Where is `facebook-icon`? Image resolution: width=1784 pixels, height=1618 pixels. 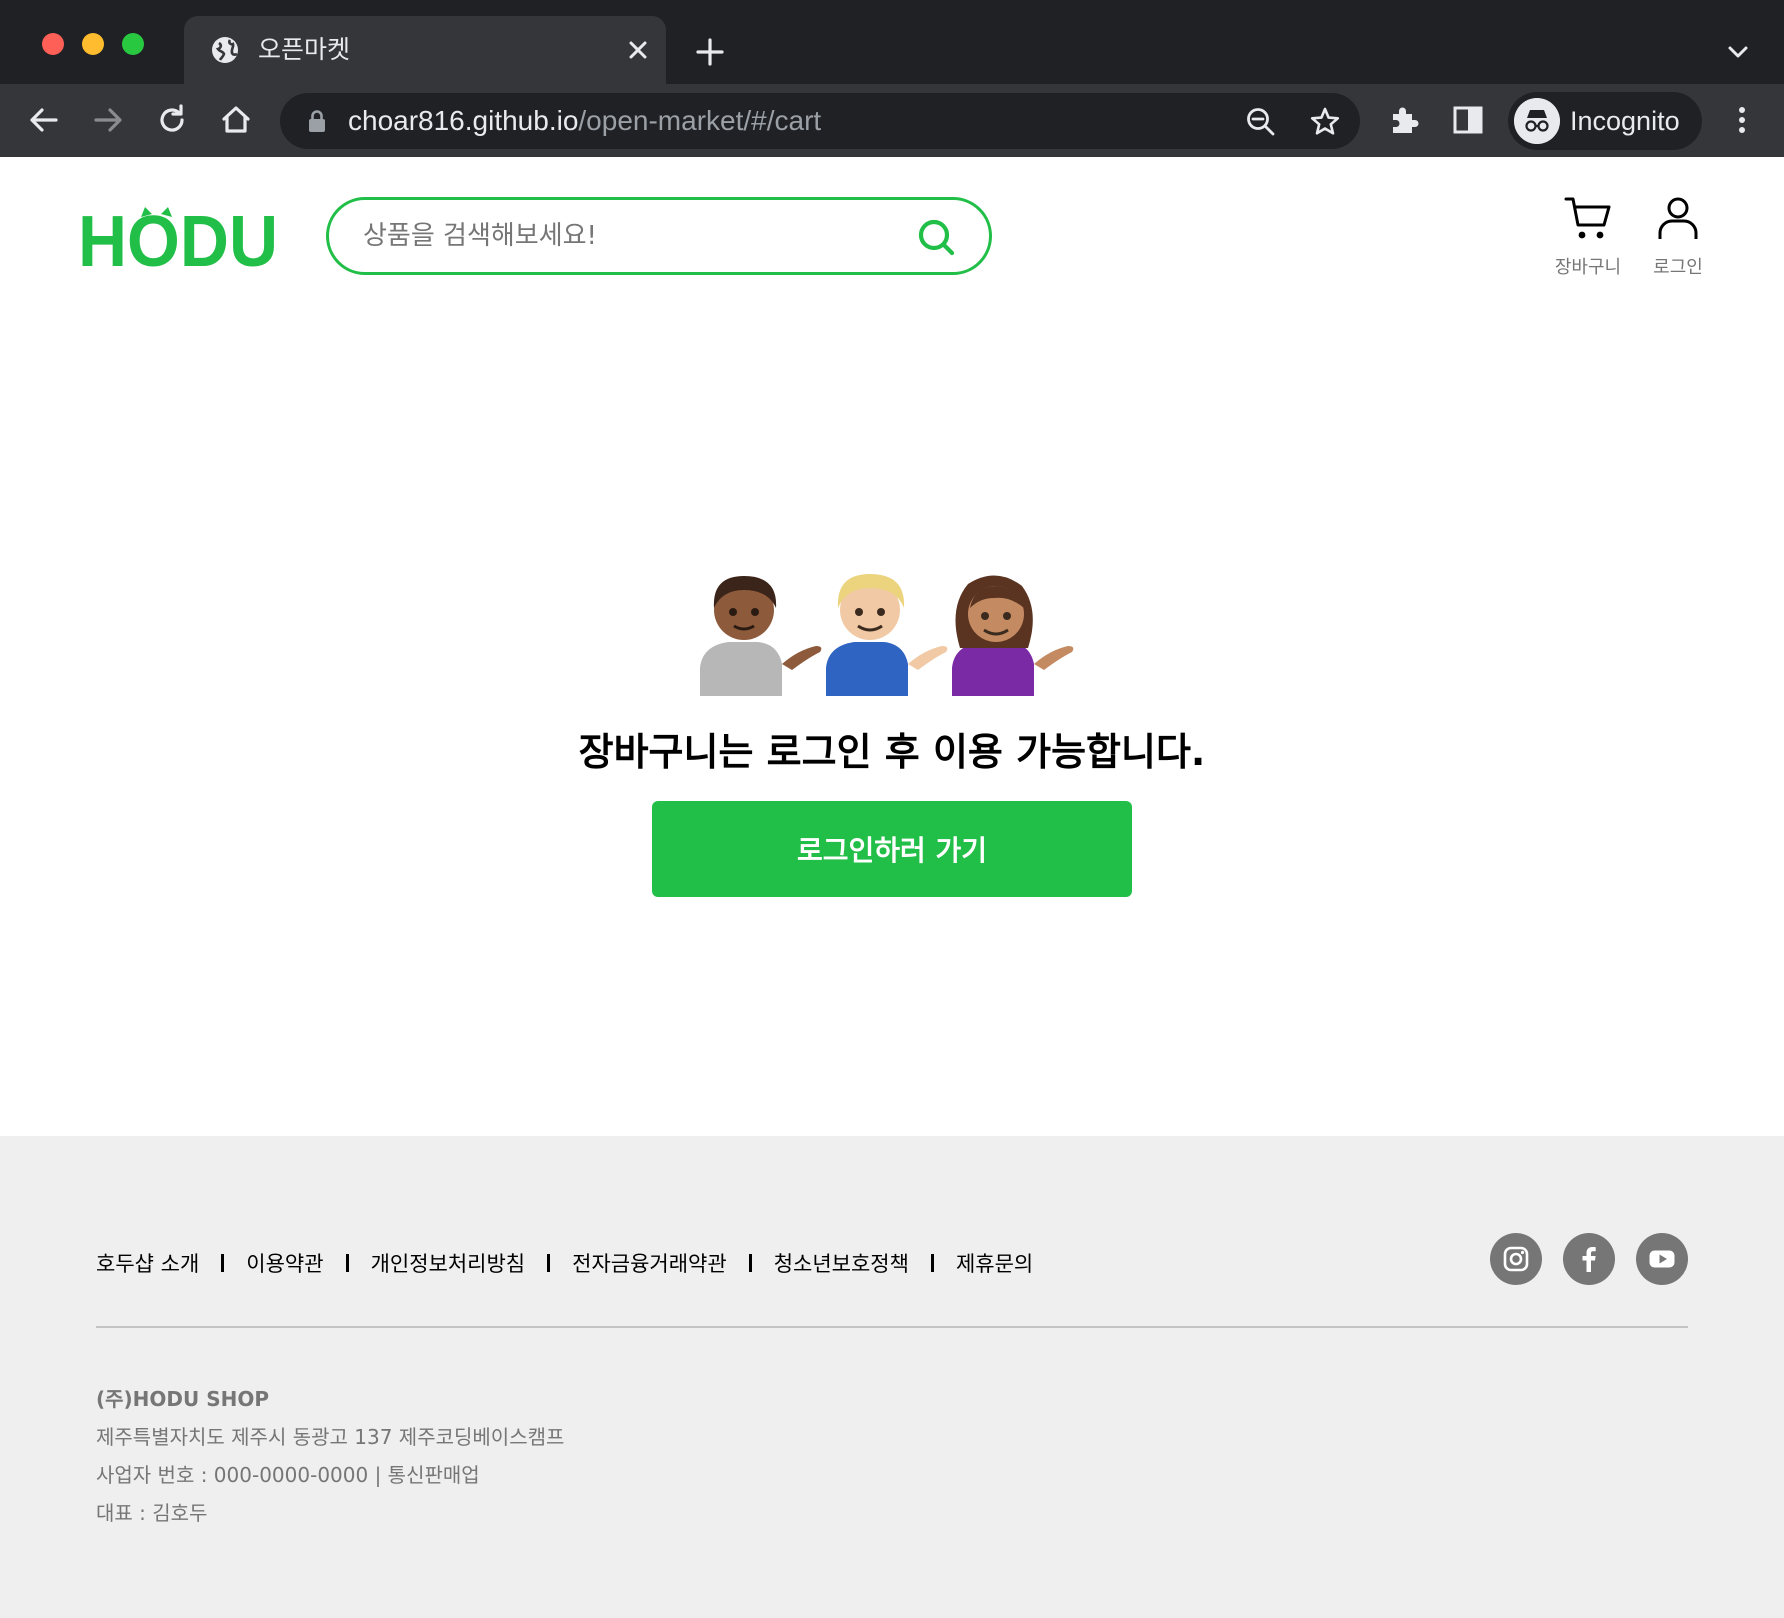 facebook-icon is located at coordinates (1589, 1259).